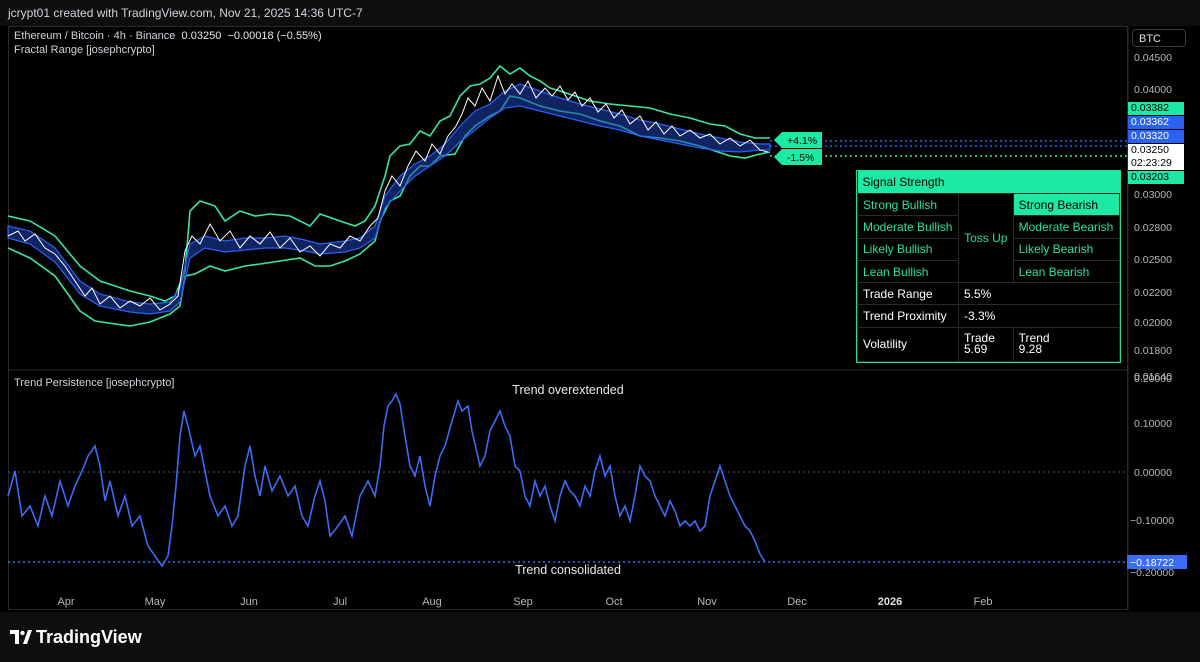  I want to click on vol-trend-cell: Trend 9.28, so click(1066, 344).